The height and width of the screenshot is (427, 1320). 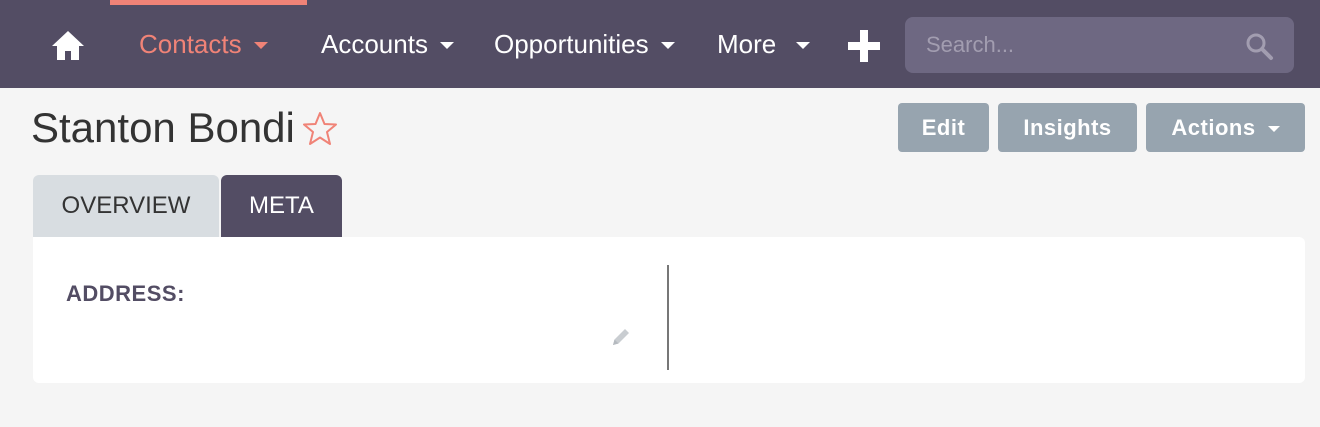 I want to click on home-icon, so click(x=68, y=46).